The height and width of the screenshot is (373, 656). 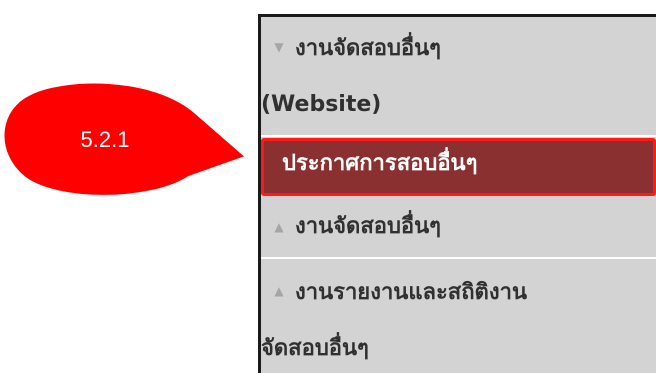 I want to click on menu-item-label-line2: จัดสอบอื่นๆ, so click(x=315, y=348).